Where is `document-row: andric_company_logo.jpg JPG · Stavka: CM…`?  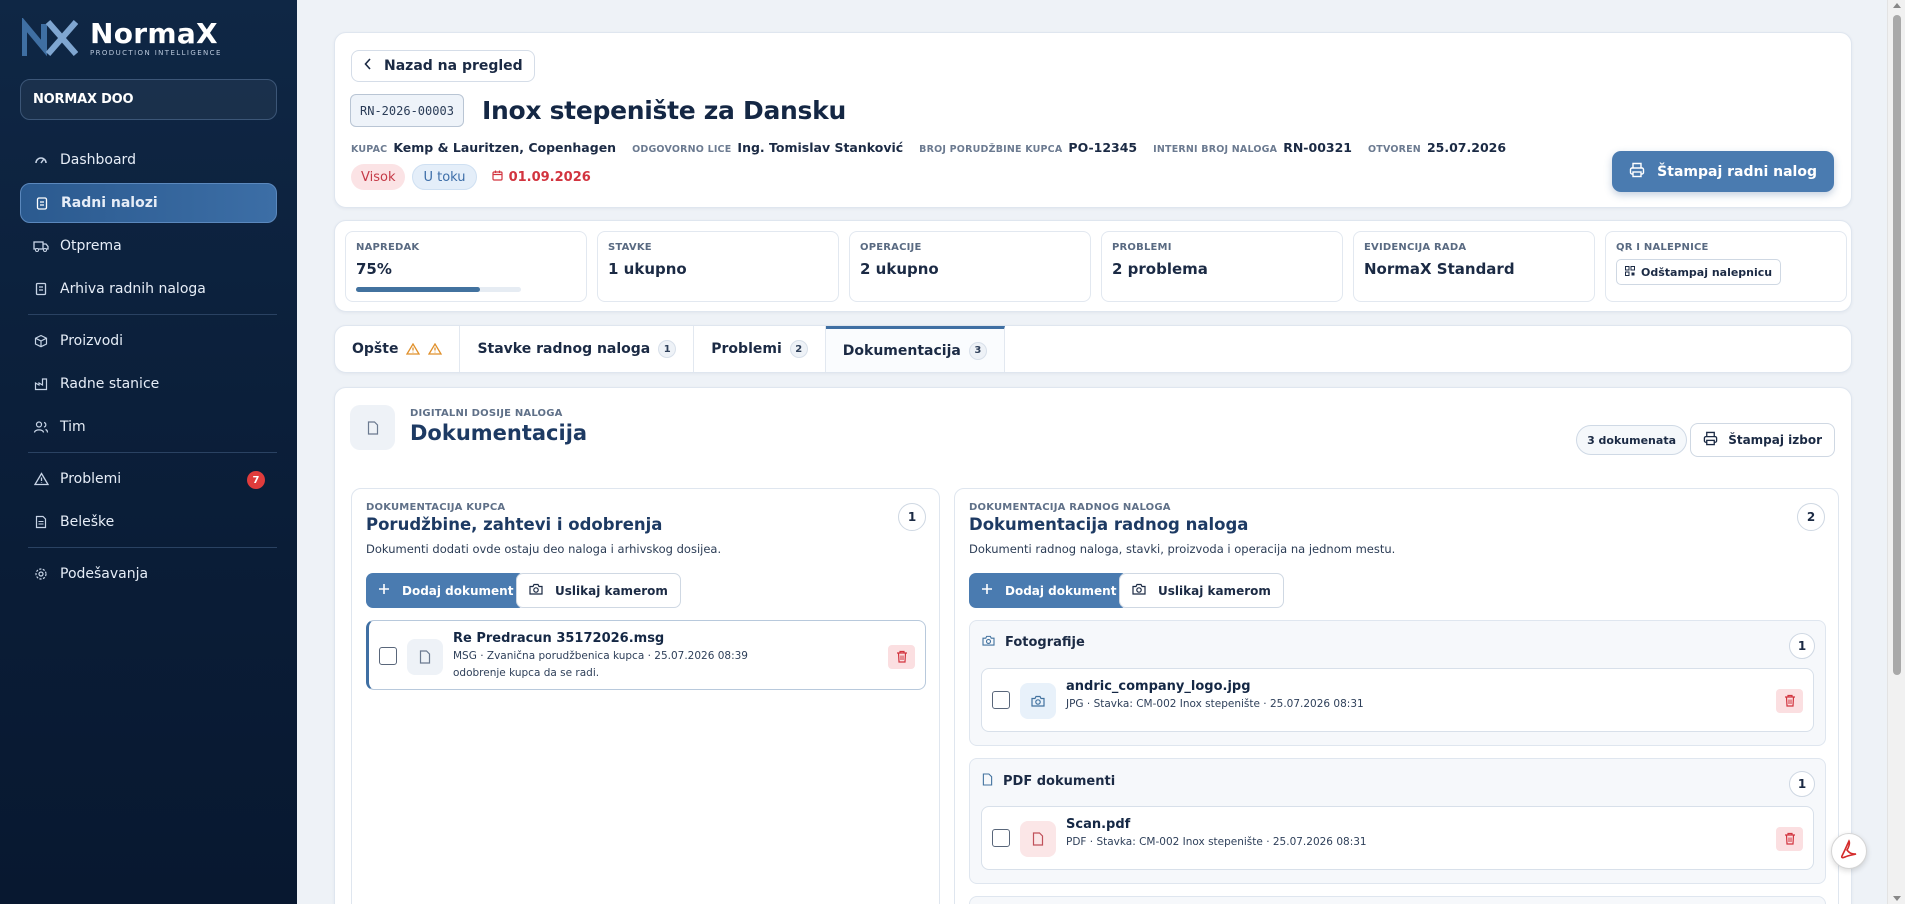
document-row: andric_company_logo.jpg JPG · Stavka: CM… is located at coordinates (1397, 700).